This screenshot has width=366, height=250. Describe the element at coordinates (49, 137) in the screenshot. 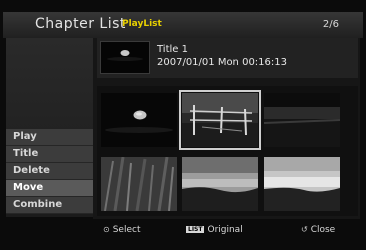

I see `menu-item-play: Play` at that location.